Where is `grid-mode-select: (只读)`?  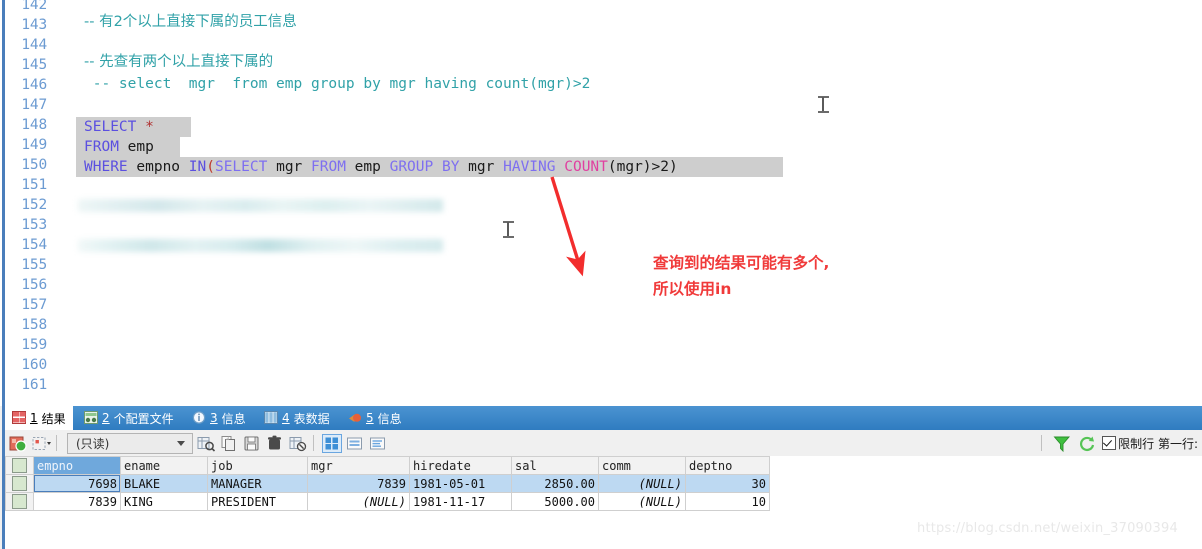
grid-mode-select: (只读) is located at coordinates (130, 443).